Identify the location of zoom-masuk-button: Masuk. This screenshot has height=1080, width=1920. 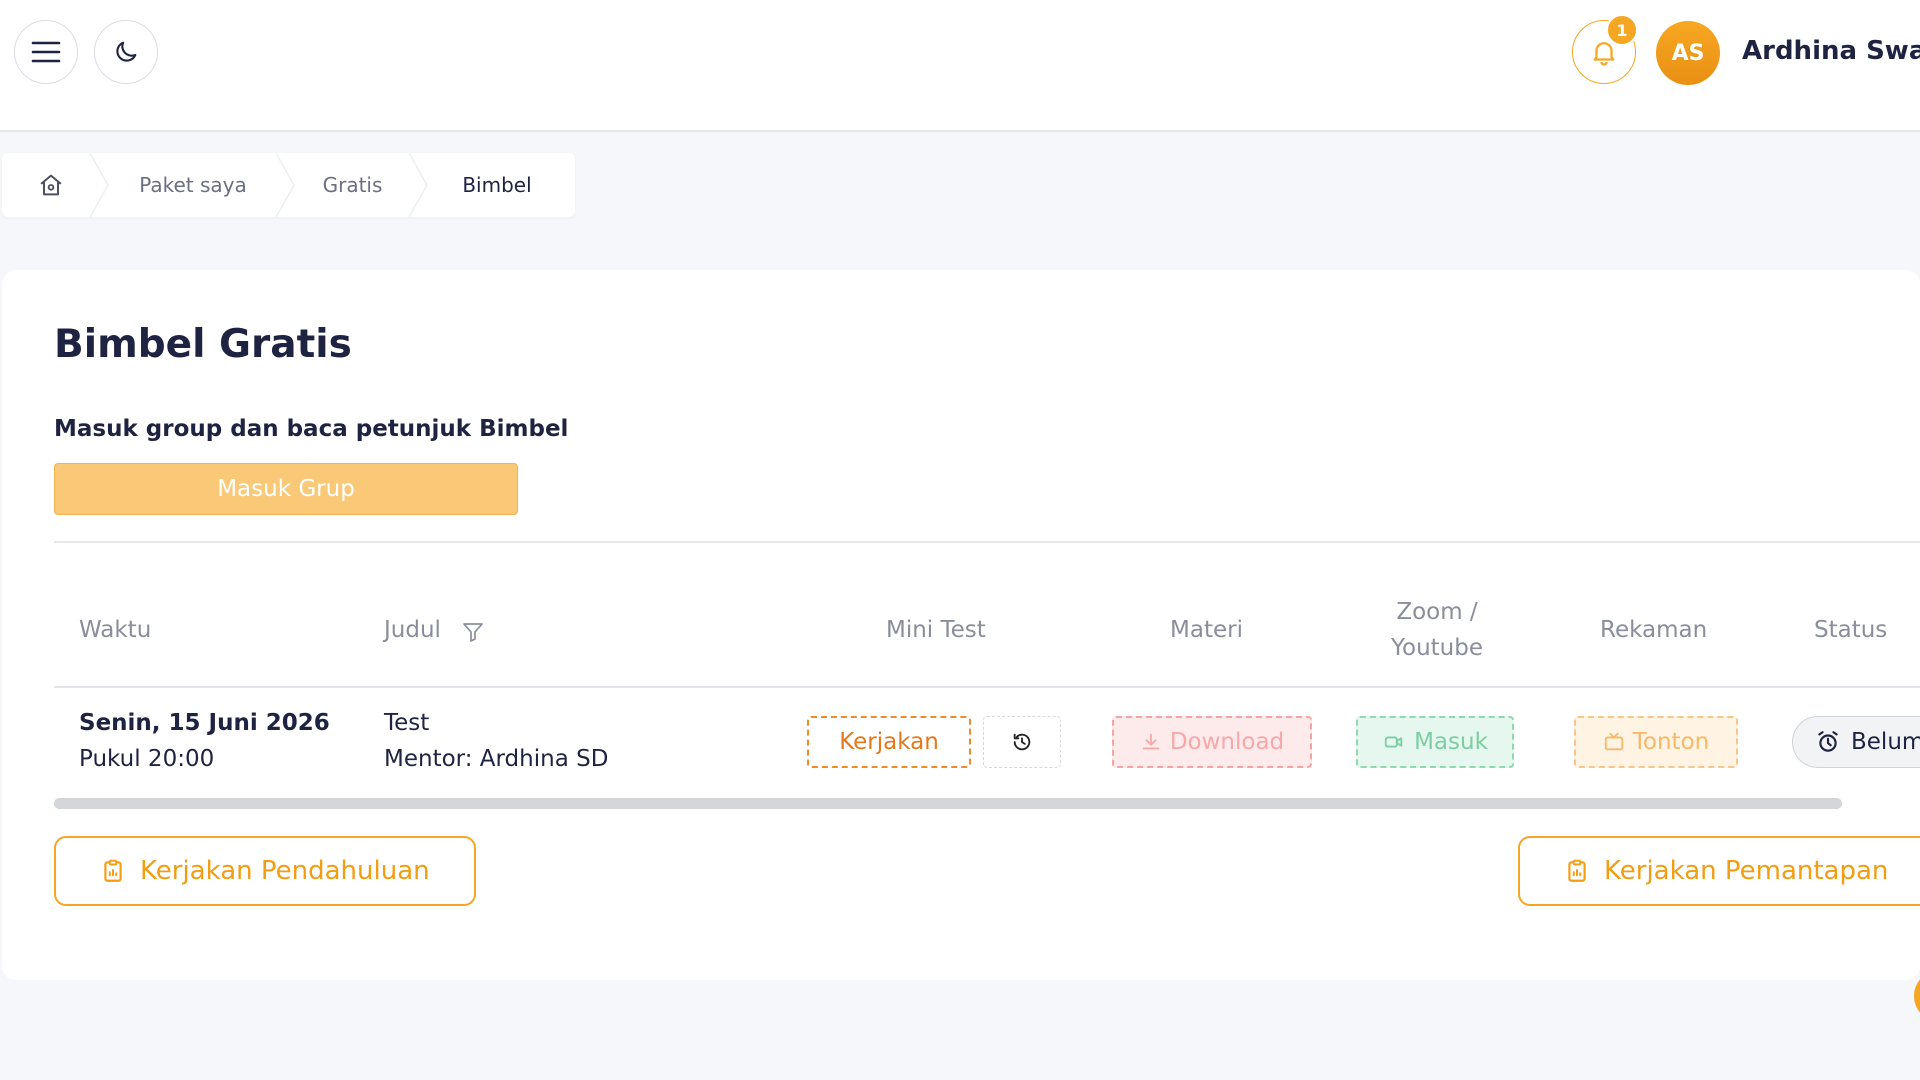
(1435, 742).